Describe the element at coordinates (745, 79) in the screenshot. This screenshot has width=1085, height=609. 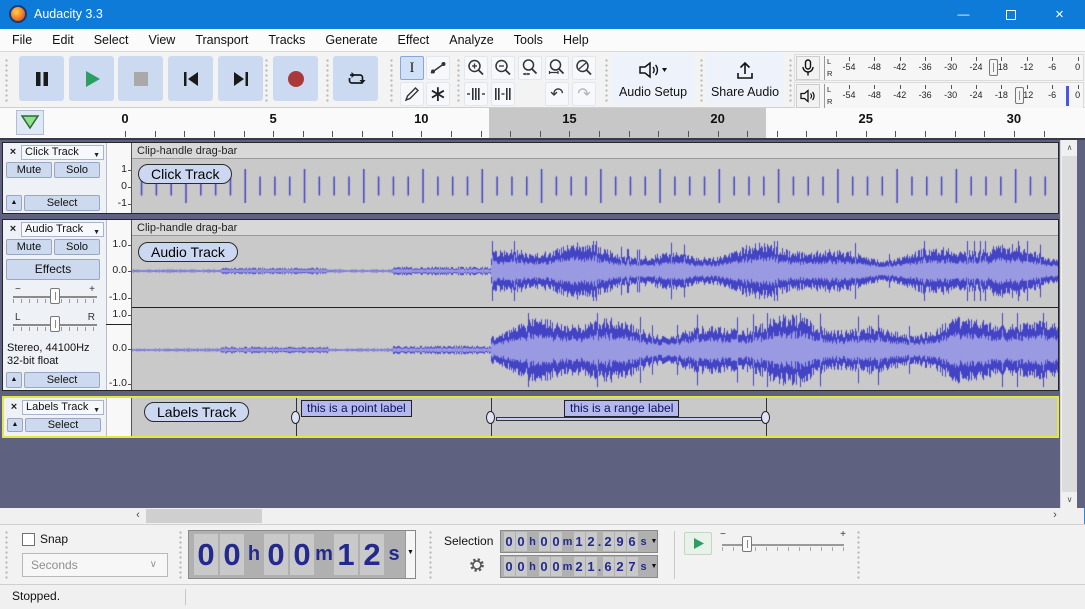
I see `share-audio-button: Share Audio` at that location.